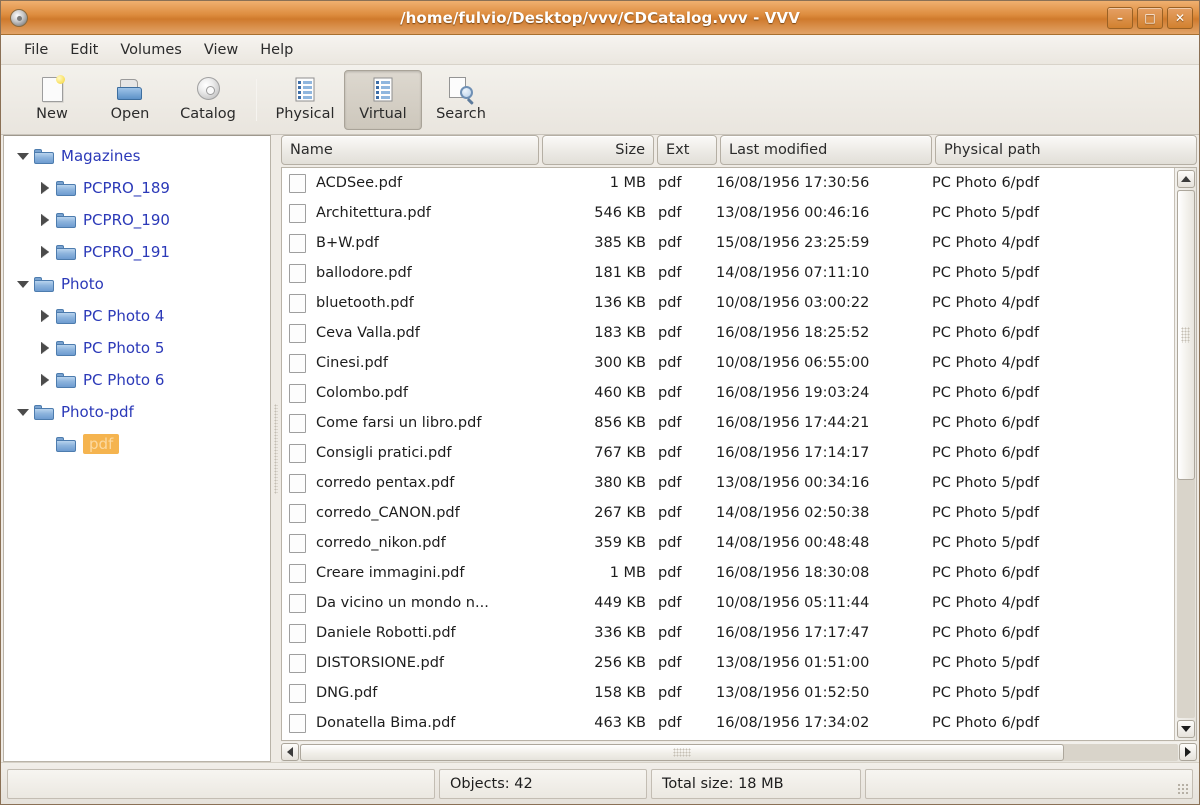 The height and width of the screenshot is (805, 1200). I want to click on toolbar-open-button: Open, so click(130, 100).